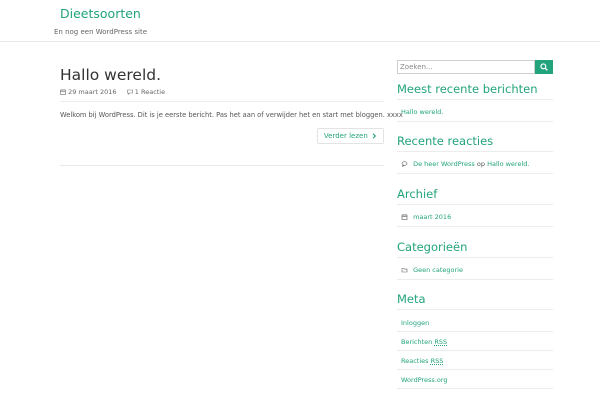 The width and height of the screenshot is (600, 400). Describe the element at coordinates (404, 269) in the screenshot. I see `folder-icon` at that location.